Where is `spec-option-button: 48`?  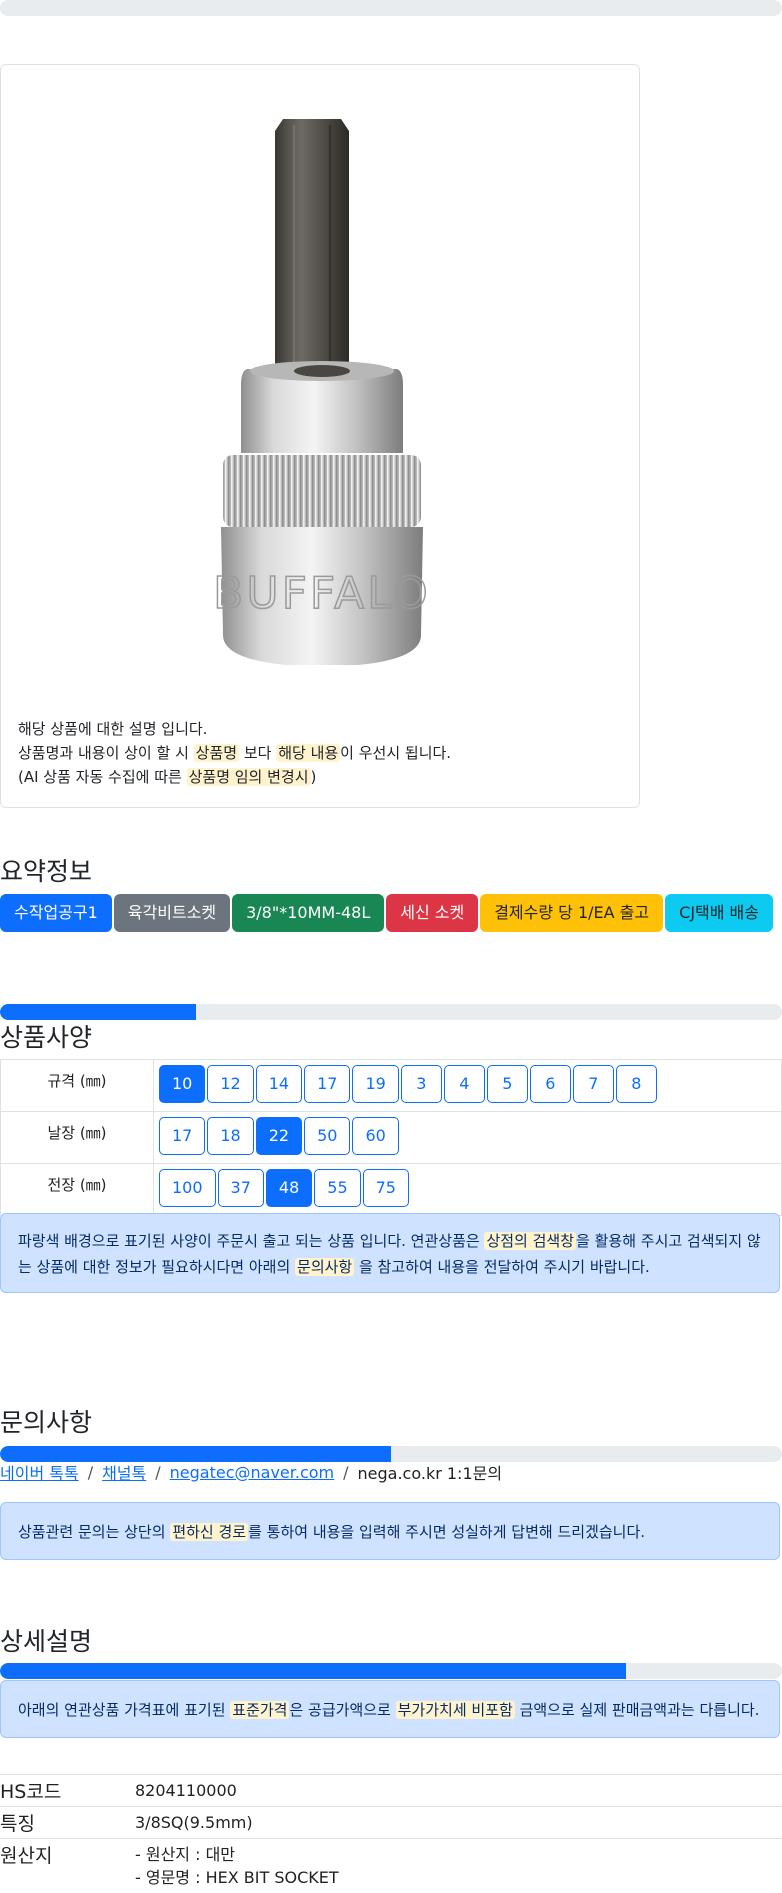 spec-option-button: 48 is located at coordinates (289, 1188).